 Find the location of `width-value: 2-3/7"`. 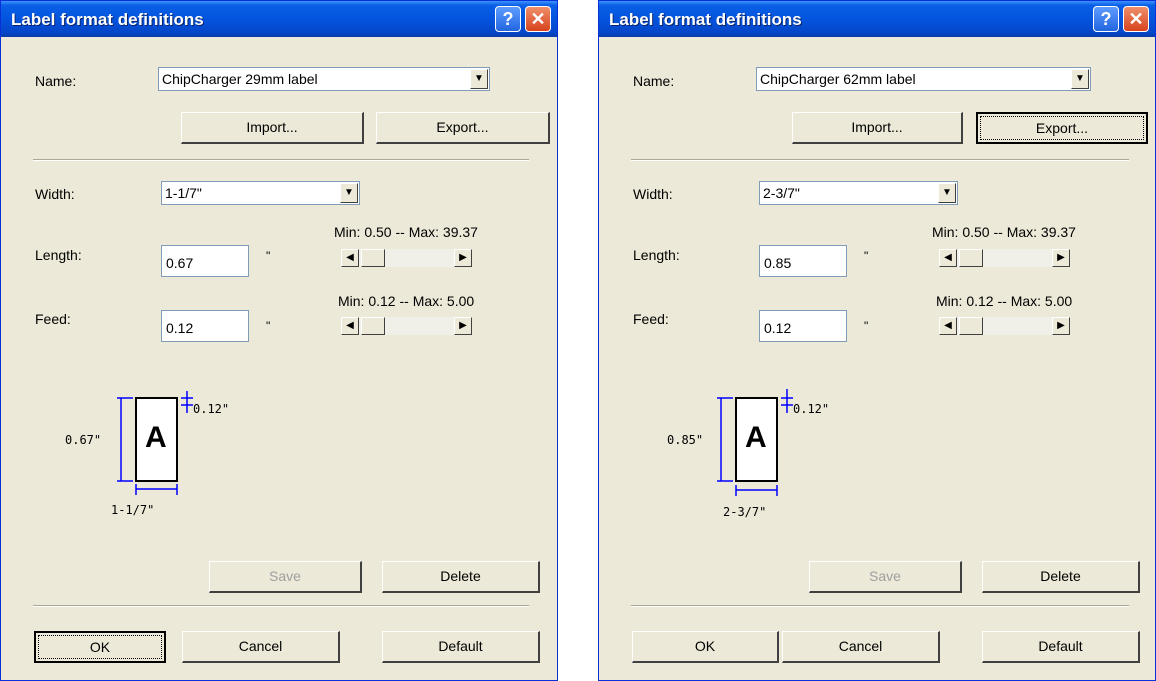

width-value: 2-3/7" is located at coordinates (781, 193).